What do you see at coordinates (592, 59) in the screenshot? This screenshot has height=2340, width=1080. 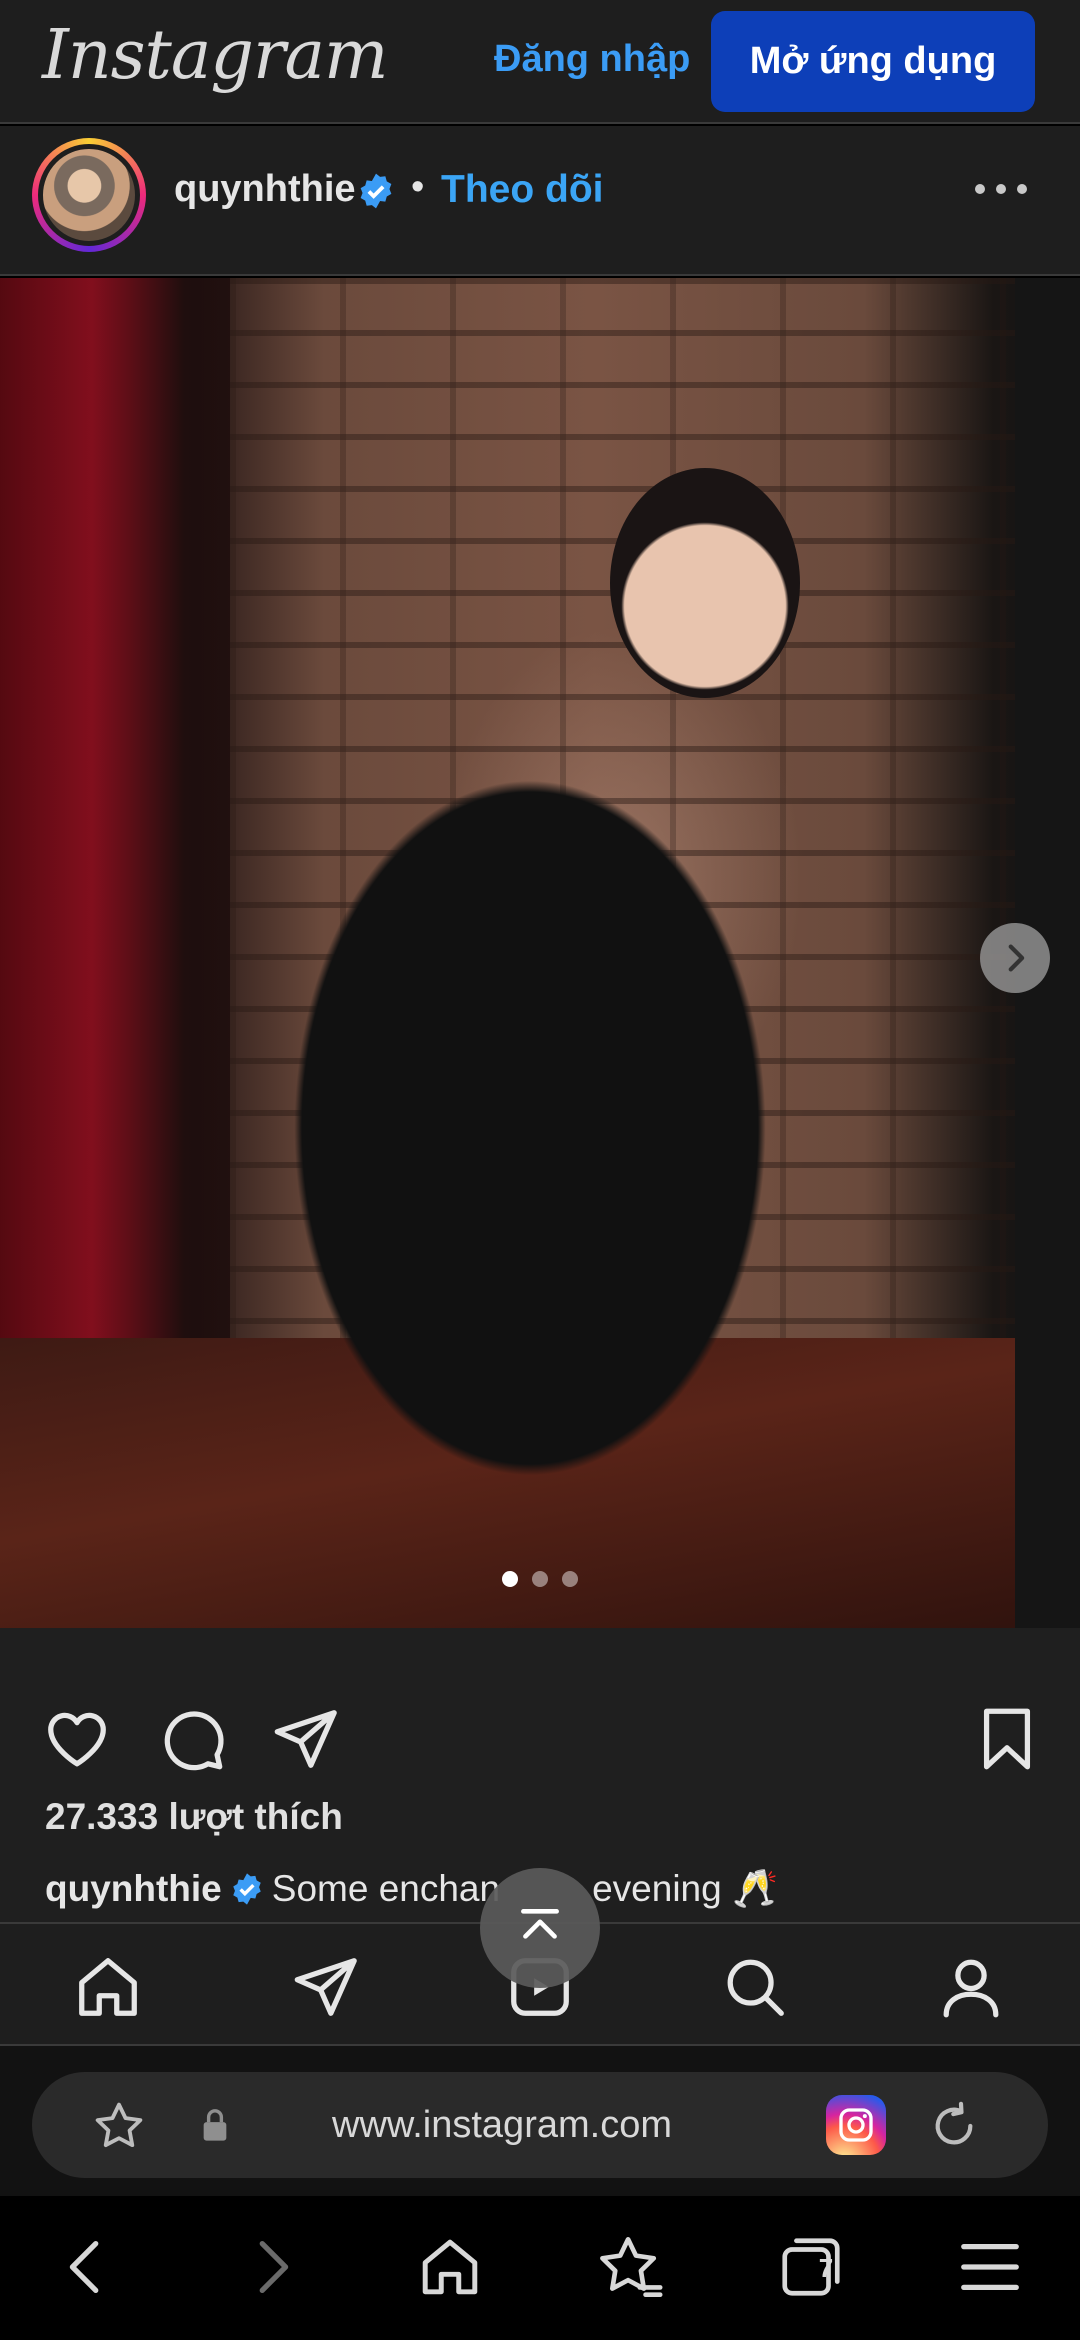 I see `login-link: Đăng nhập` at bounding box center [592, 59].